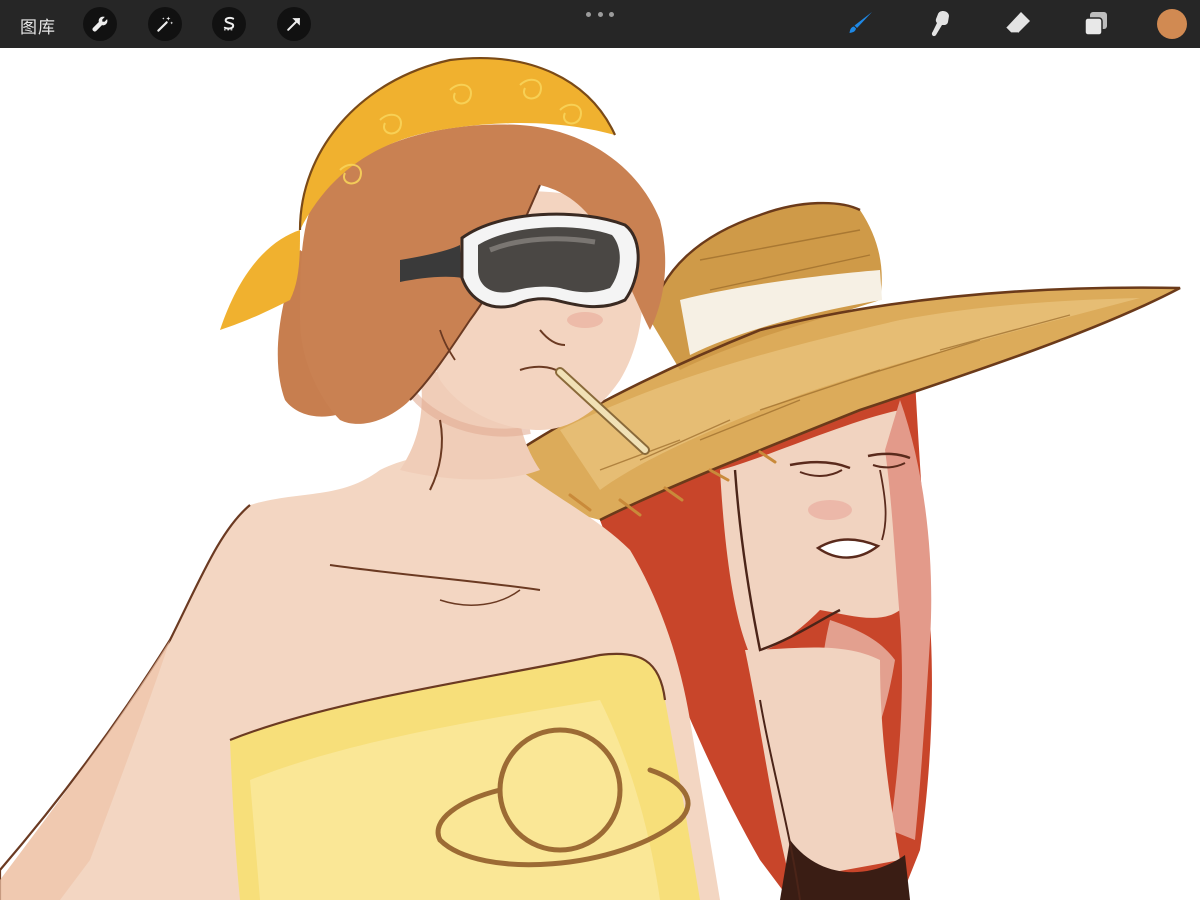 The height and width of the screenshot is (900, 1200). I want to click on transform-button, so click(294, 24).